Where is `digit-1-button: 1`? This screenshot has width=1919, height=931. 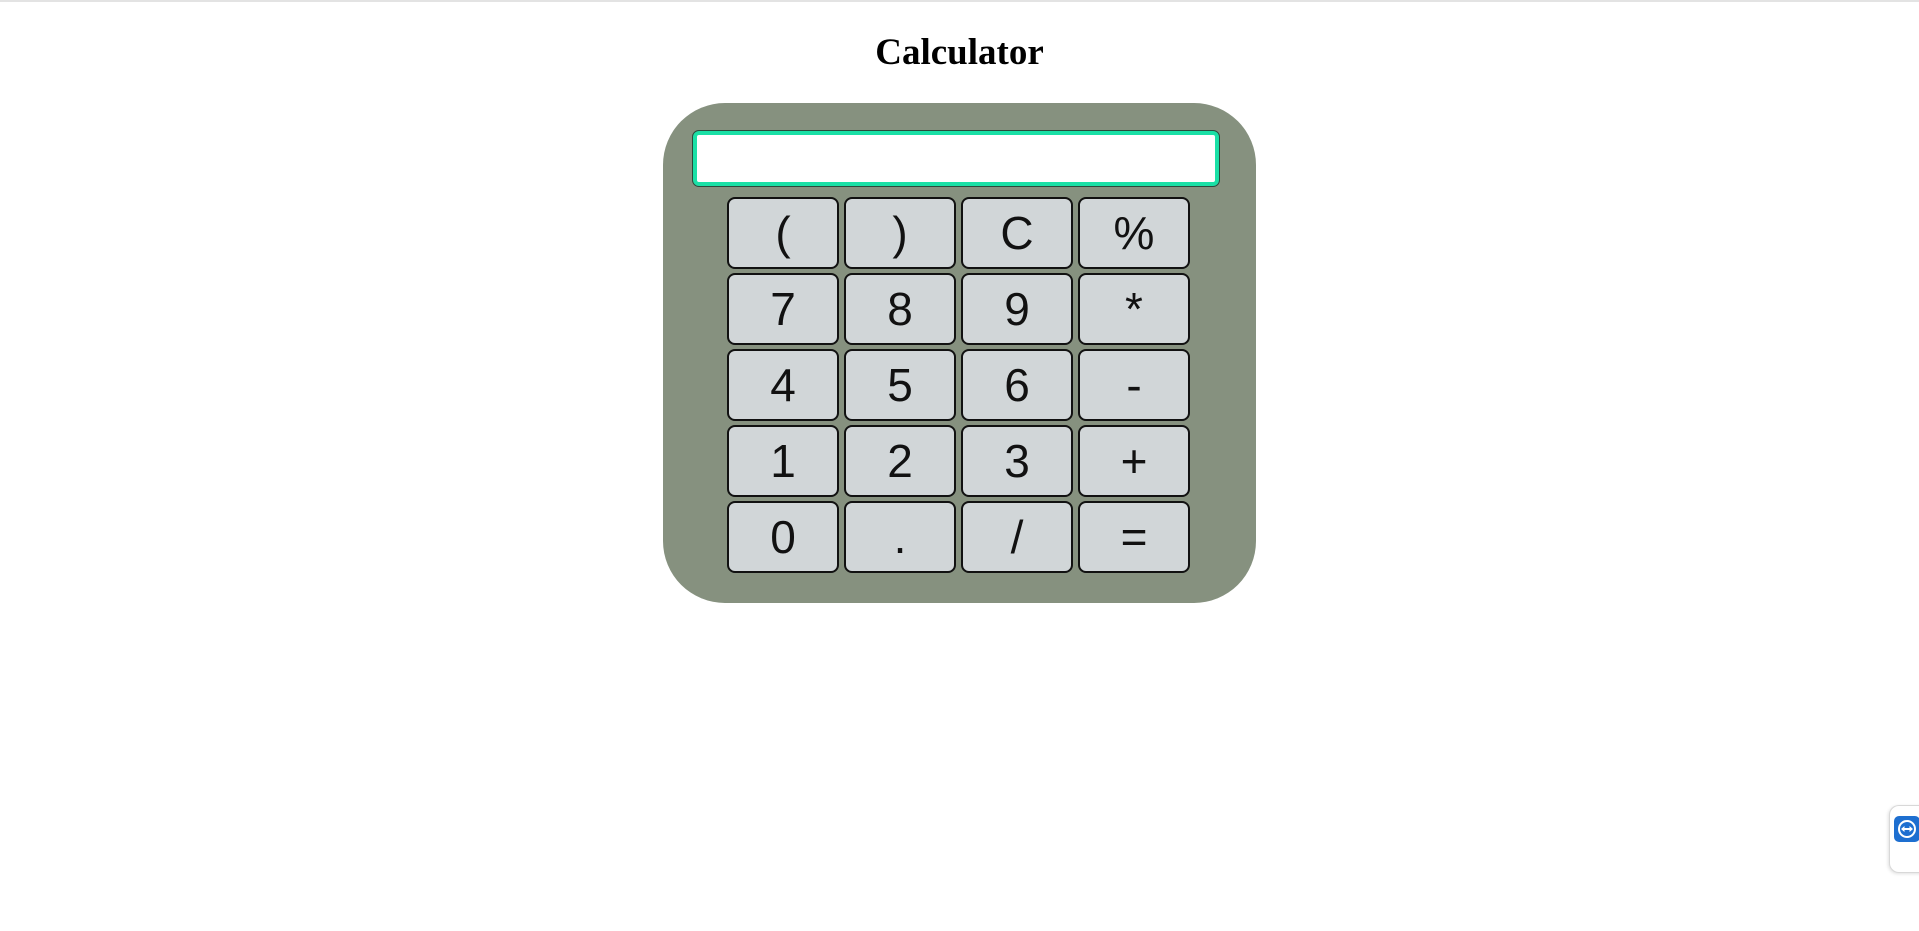
digit-1-button: 1 is located at coordinates (783, 461).